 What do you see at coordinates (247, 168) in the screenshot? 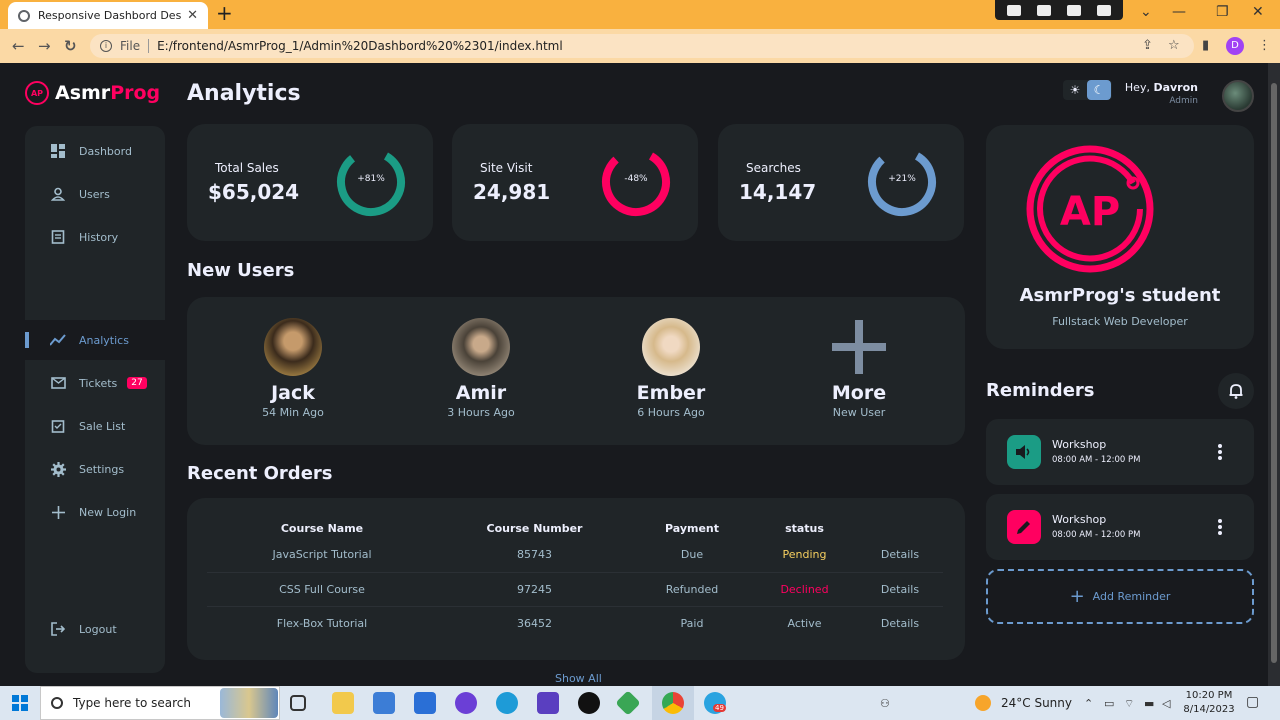
I see `stat-label: Total Sales` at bounding box center [247, 168].